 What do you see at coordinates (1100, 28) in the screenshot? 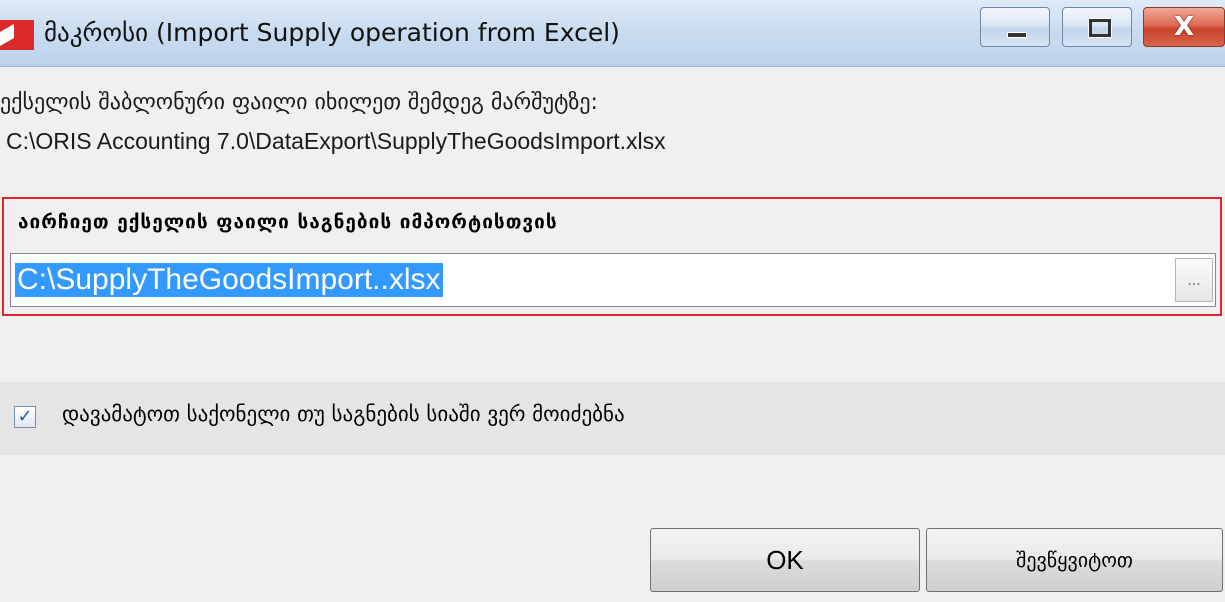
I see `maximize-icon` at bounding box center [1100, 28].